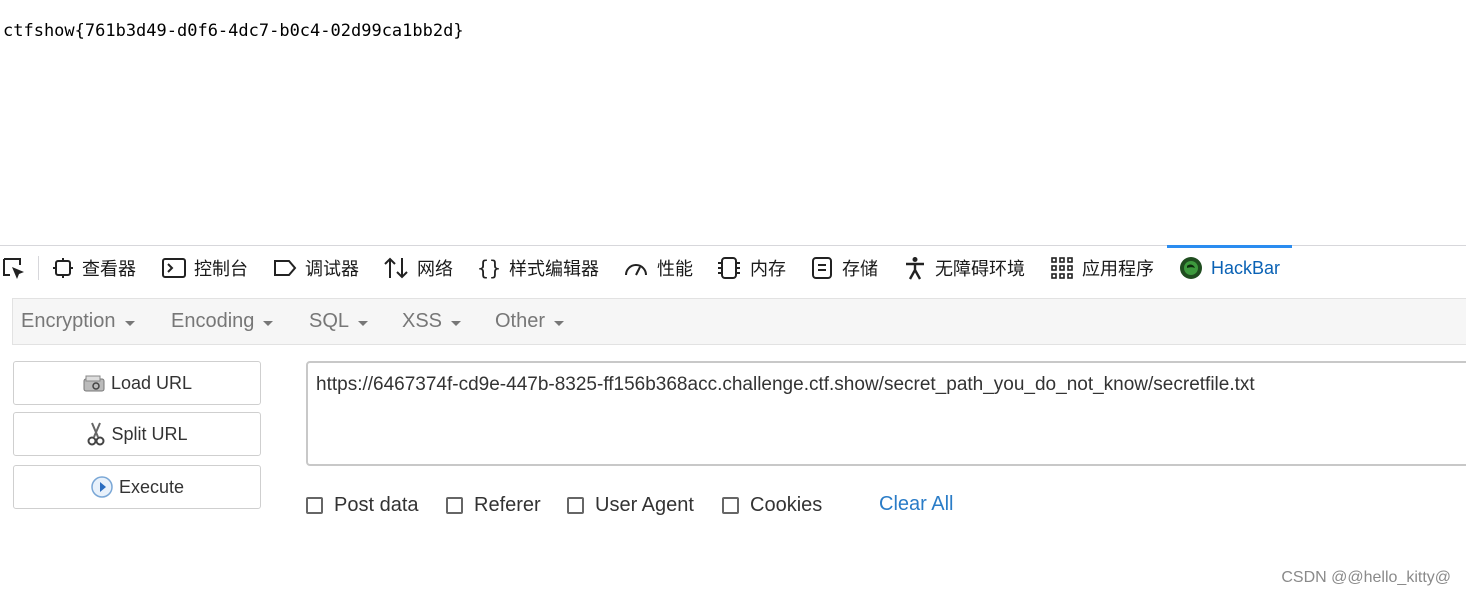 The image size is (1466, 599). I want to click on tab-label: 调试器, so click(332, 269).